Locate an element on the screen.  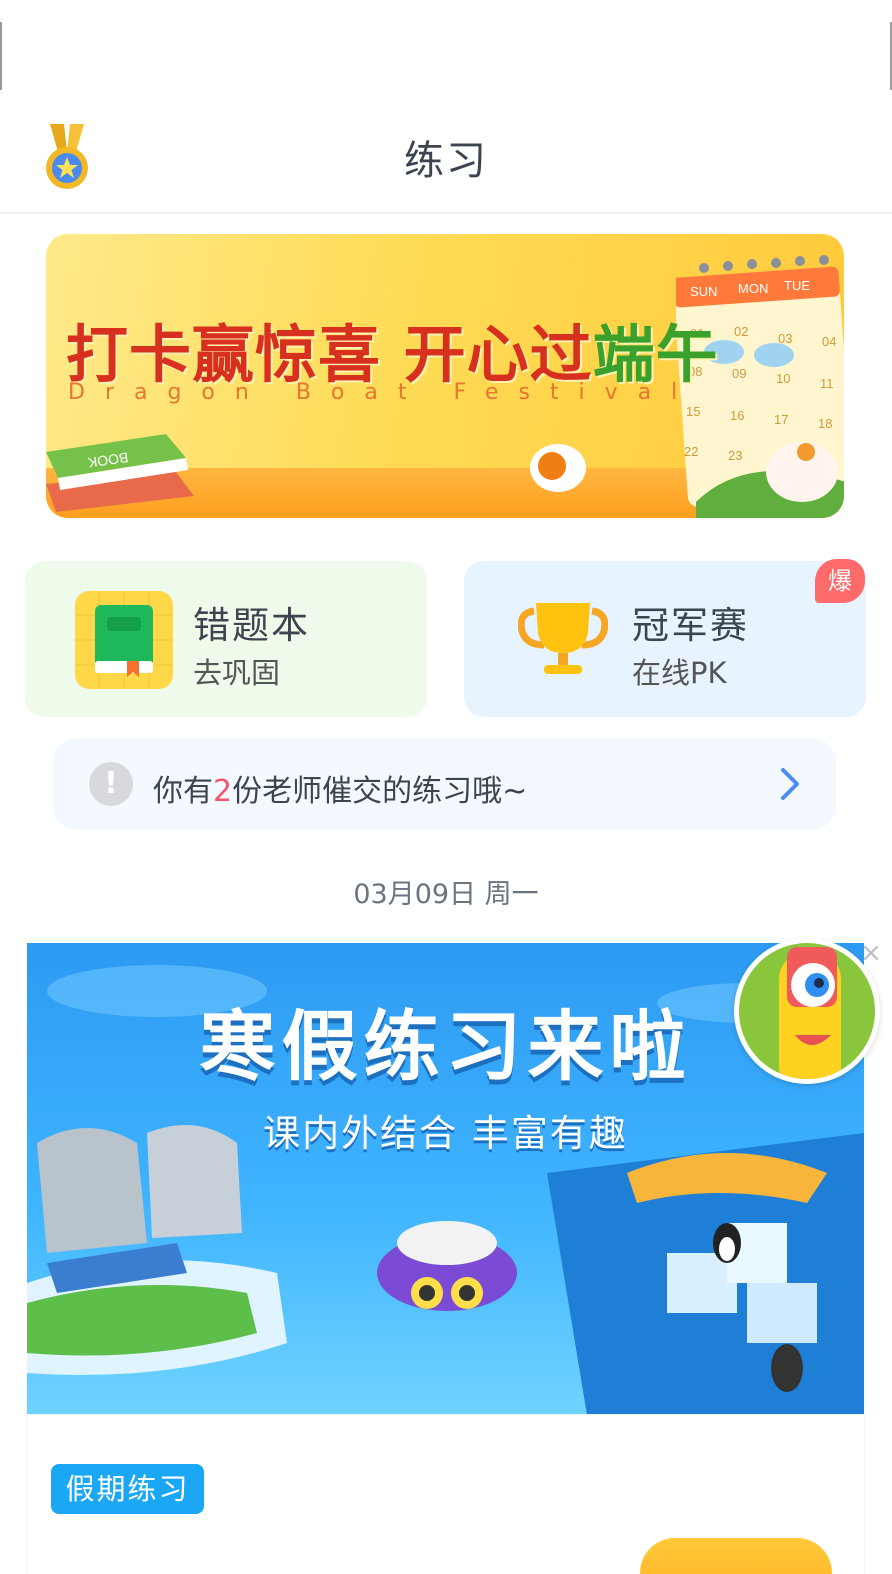
championship-card: 冠军赛 在线PK is located at coordinates (665, 639).